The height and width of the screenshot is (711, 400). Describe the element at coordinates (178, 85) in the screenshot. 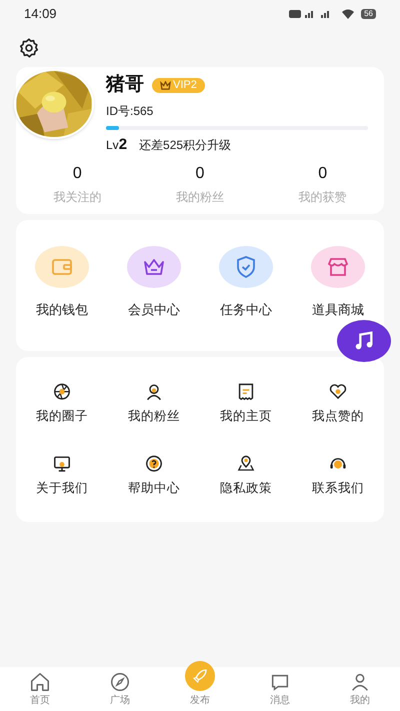

I see `vip-badge: VIP2` at that location.